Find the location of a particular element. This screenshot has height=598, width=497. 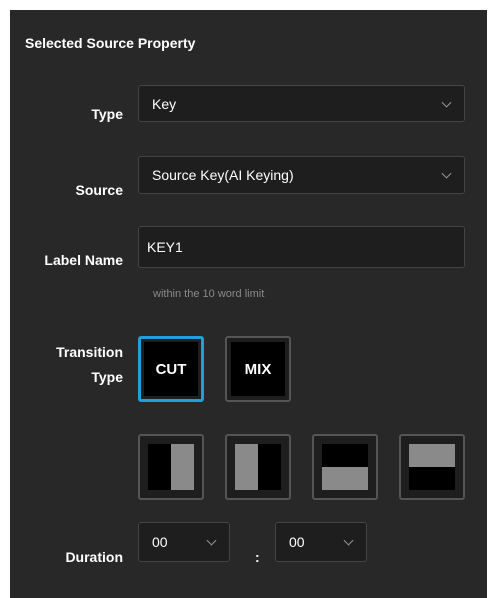

wipe-down-icon is located at coordinates (345, 467).